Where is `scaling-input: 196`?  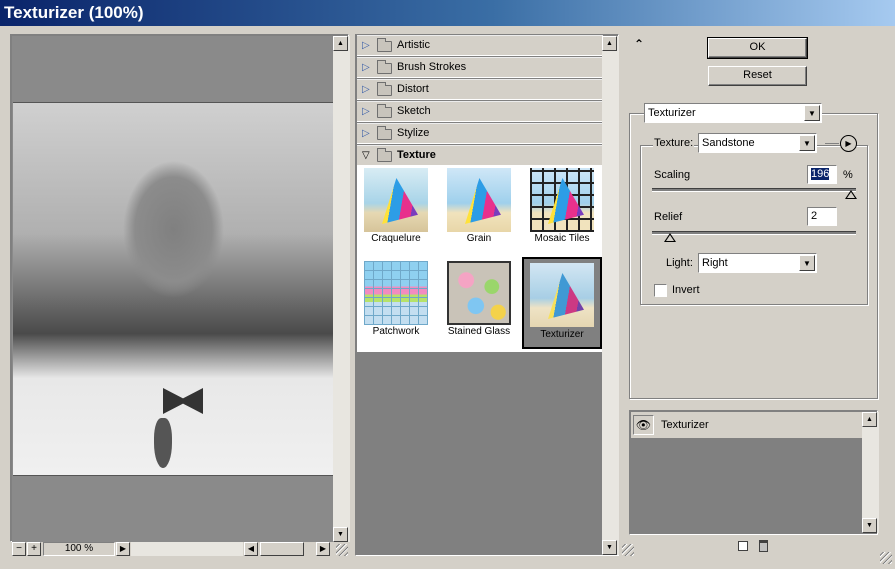
scaling-input: 196 is located at coordinates (822, 174).